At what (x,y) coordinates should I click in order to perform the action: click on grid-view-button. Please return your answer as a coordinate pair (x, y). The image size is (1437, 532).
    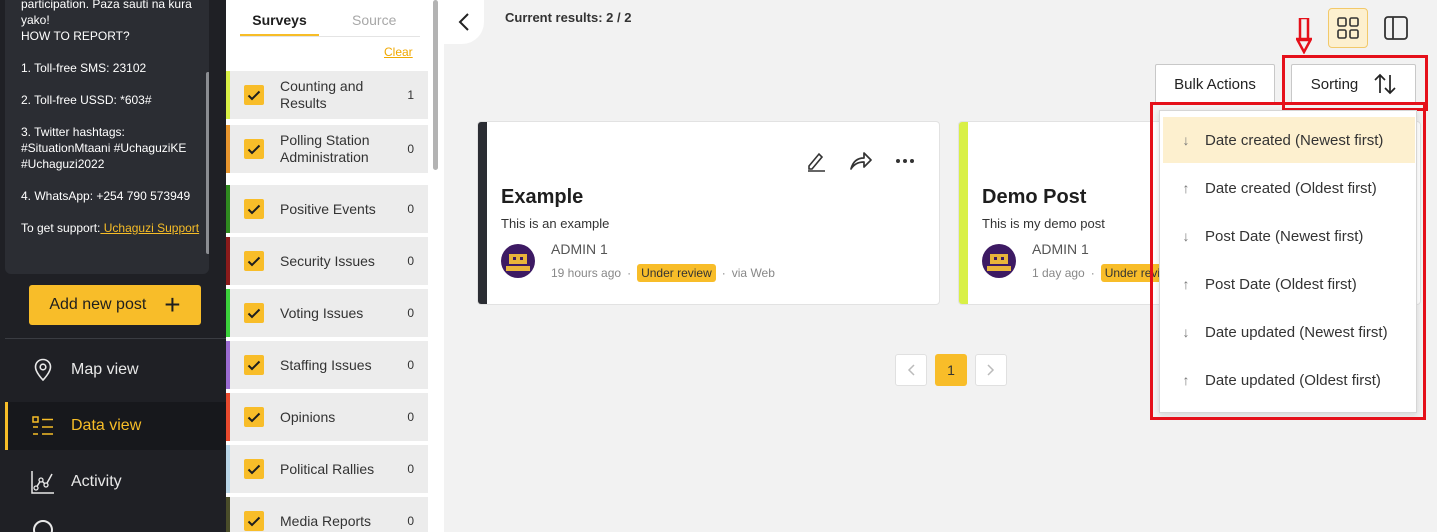
    Looking at the image, I should click on (1348, 28).